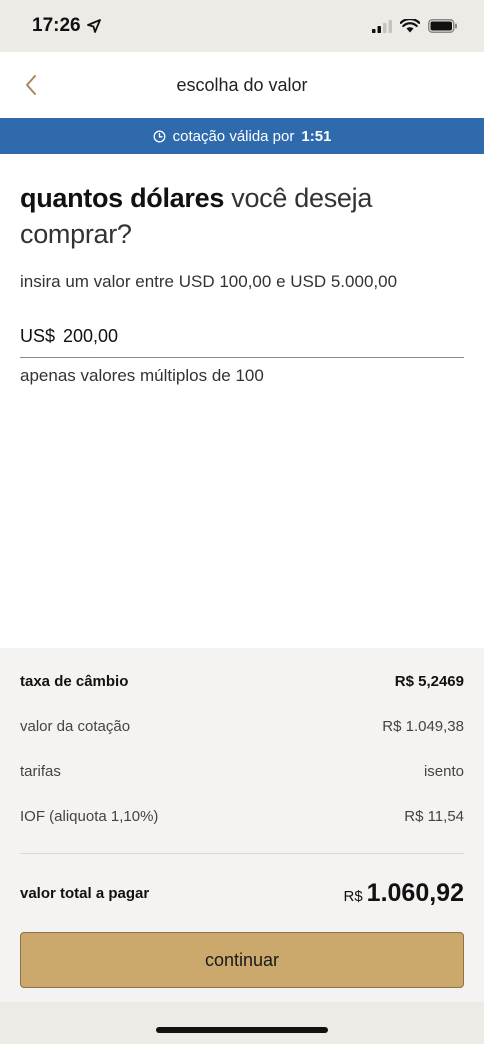 Image resolution: width=484 pixels, height=1044 pixels. I want to click on summary-label: valor da cotação, so click(75, 726).